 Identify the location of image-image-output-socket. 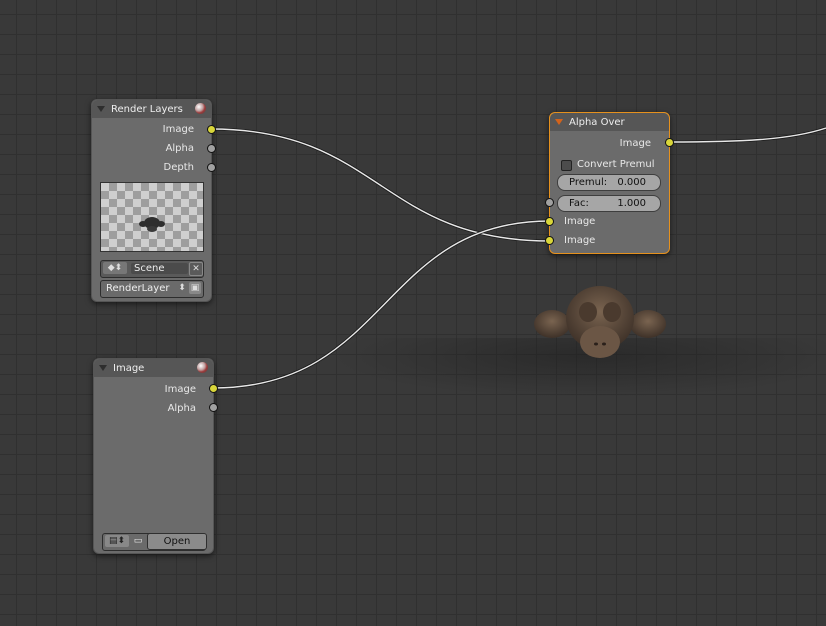
(213, 388).